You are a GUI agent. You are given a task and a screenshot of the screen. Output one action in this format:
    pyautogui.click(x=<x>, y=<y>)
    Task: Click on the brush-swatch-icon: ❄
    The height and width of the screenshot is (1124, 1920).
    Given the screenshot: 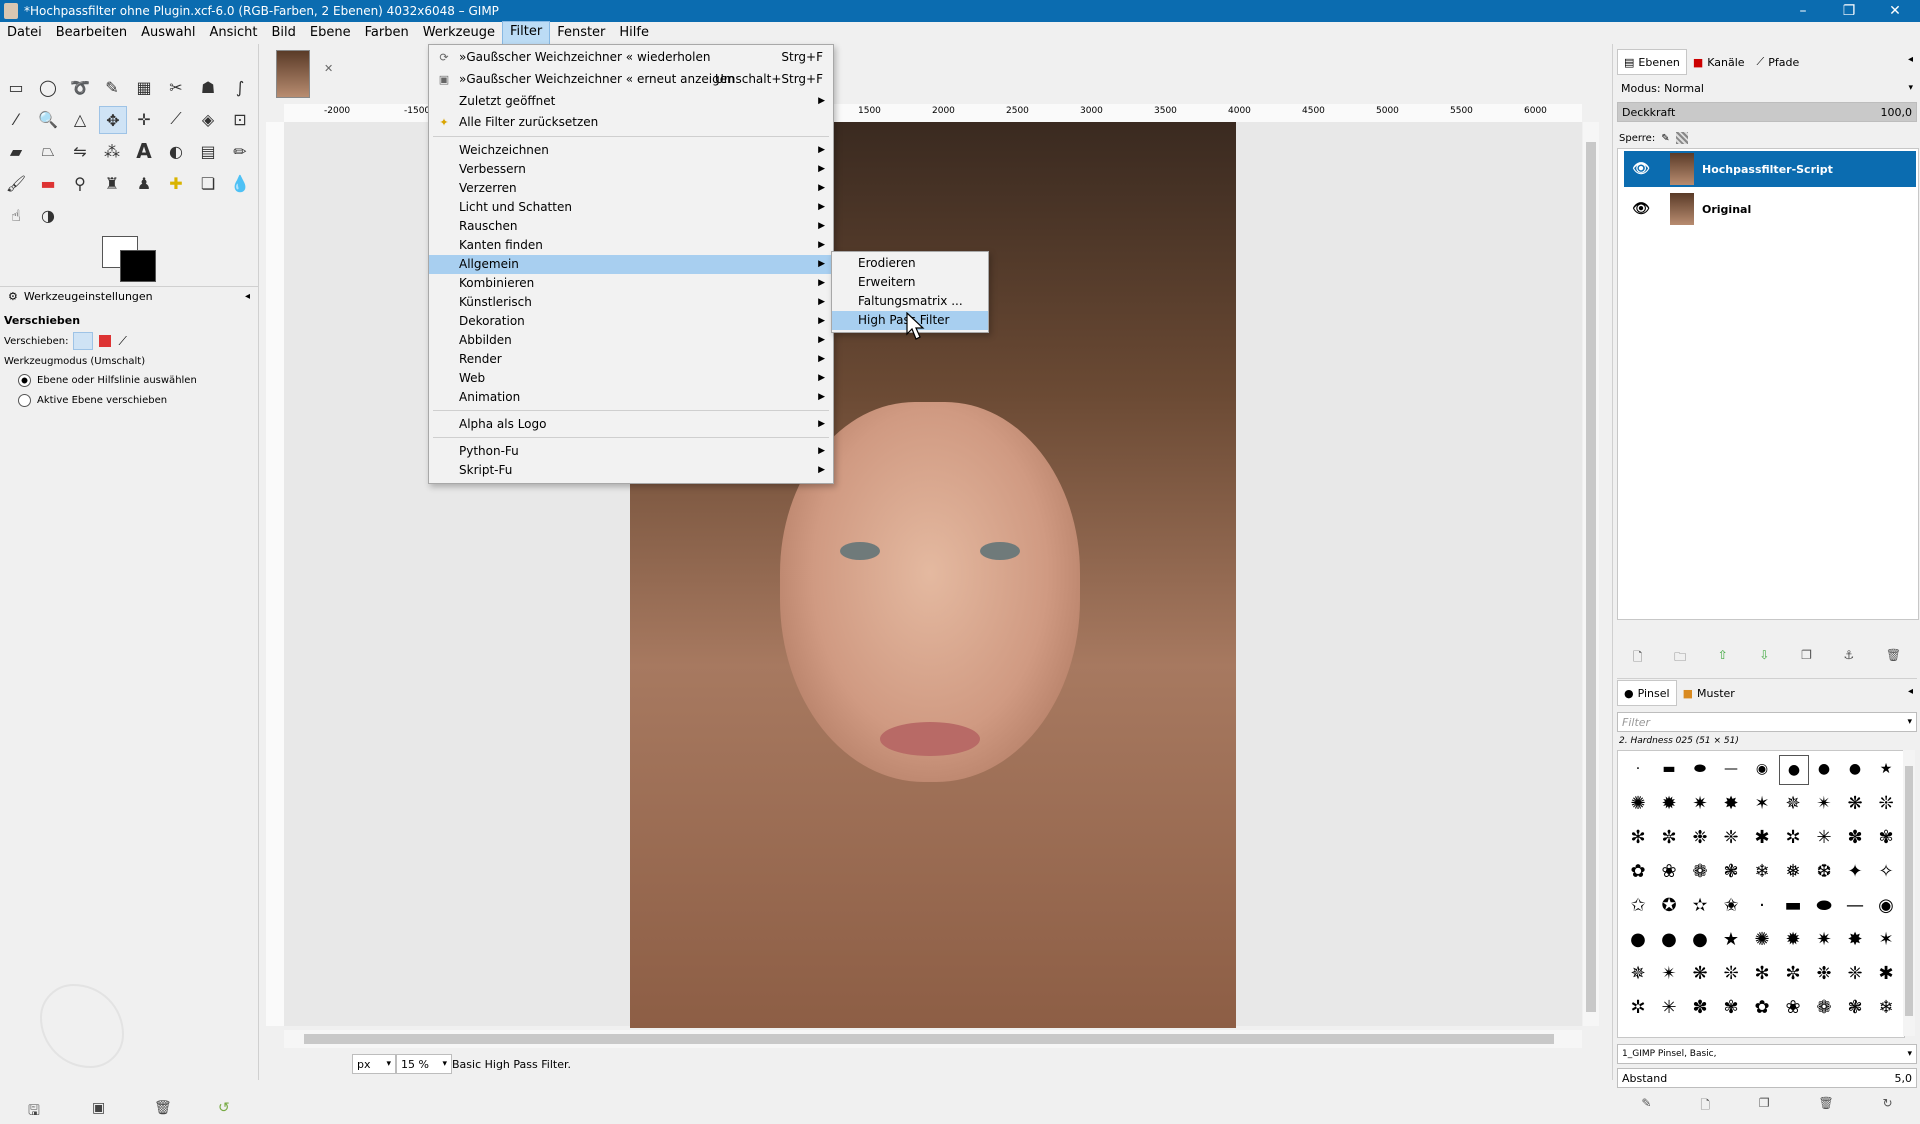 What is the action you would take?
    pyautogui.click(x=1762, y=871)
    